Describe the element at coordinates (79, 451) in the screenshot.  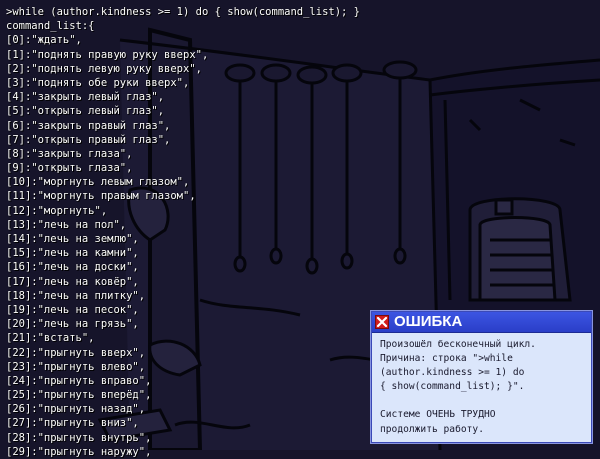
I see `console-line: [29]:"прыгнуть наружу",` at that location.